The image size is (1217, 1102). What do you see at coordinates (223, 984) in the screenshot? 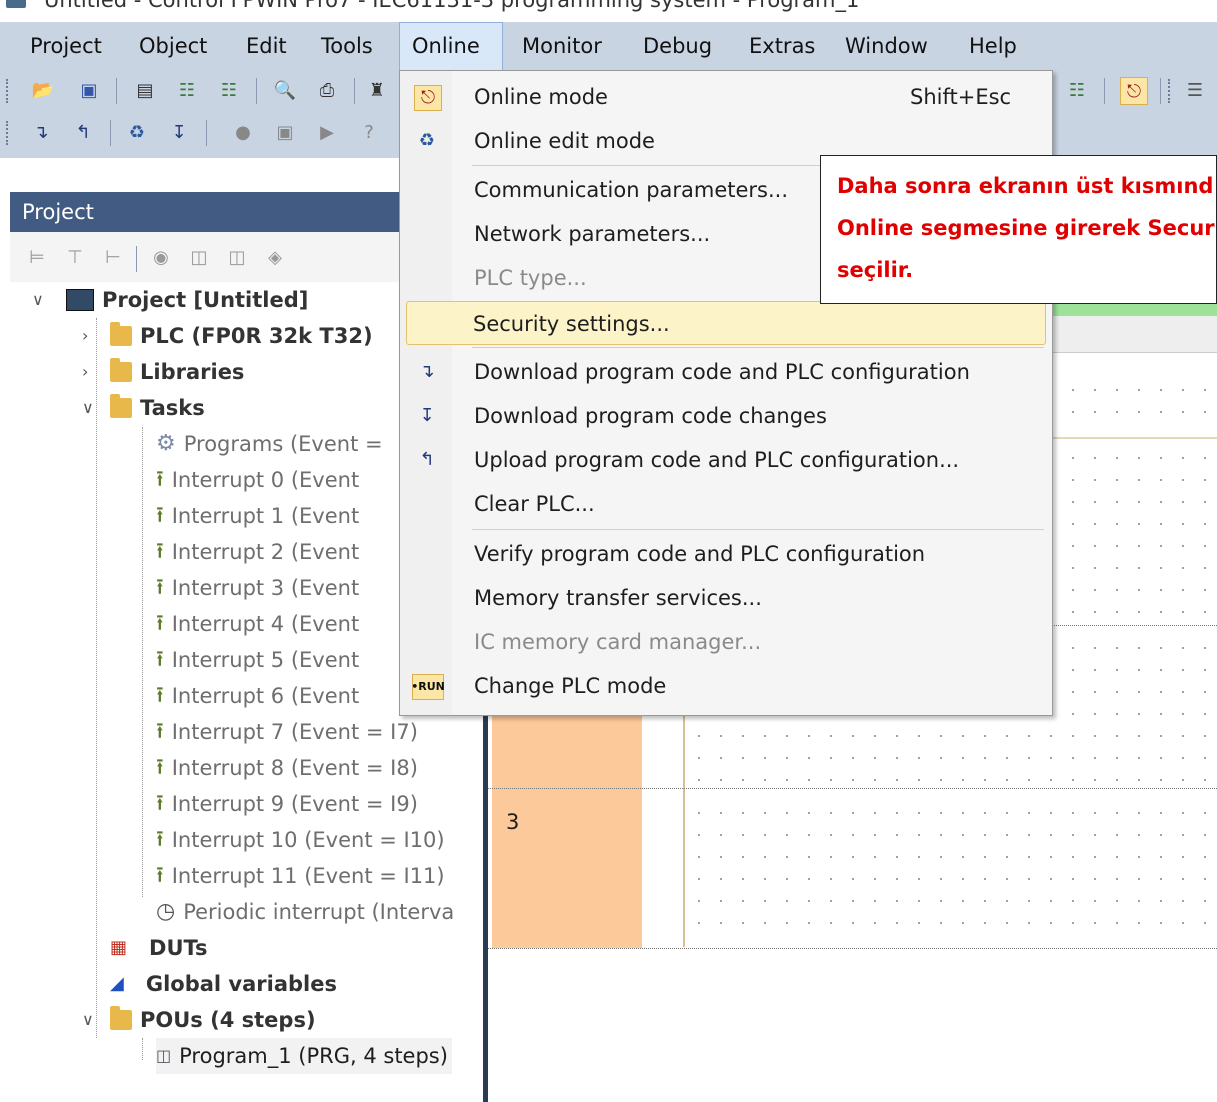
I see `tree-item-global-variables: ◢ Global variables` at bounding box center [223, 984].